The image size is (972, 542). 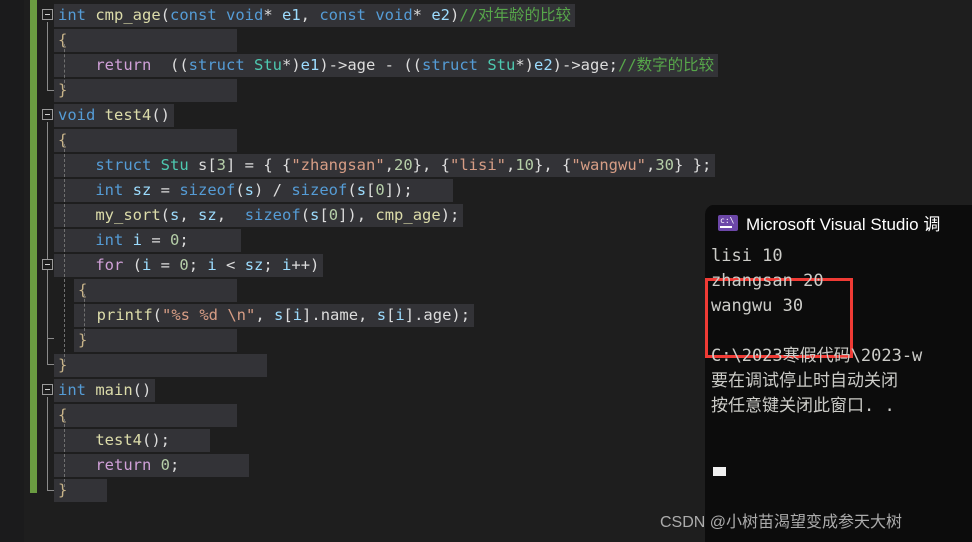 What do you see at coordinates (109, 265) in the screenshot?
I see `code-token: for` at bounding box center [109, 265].